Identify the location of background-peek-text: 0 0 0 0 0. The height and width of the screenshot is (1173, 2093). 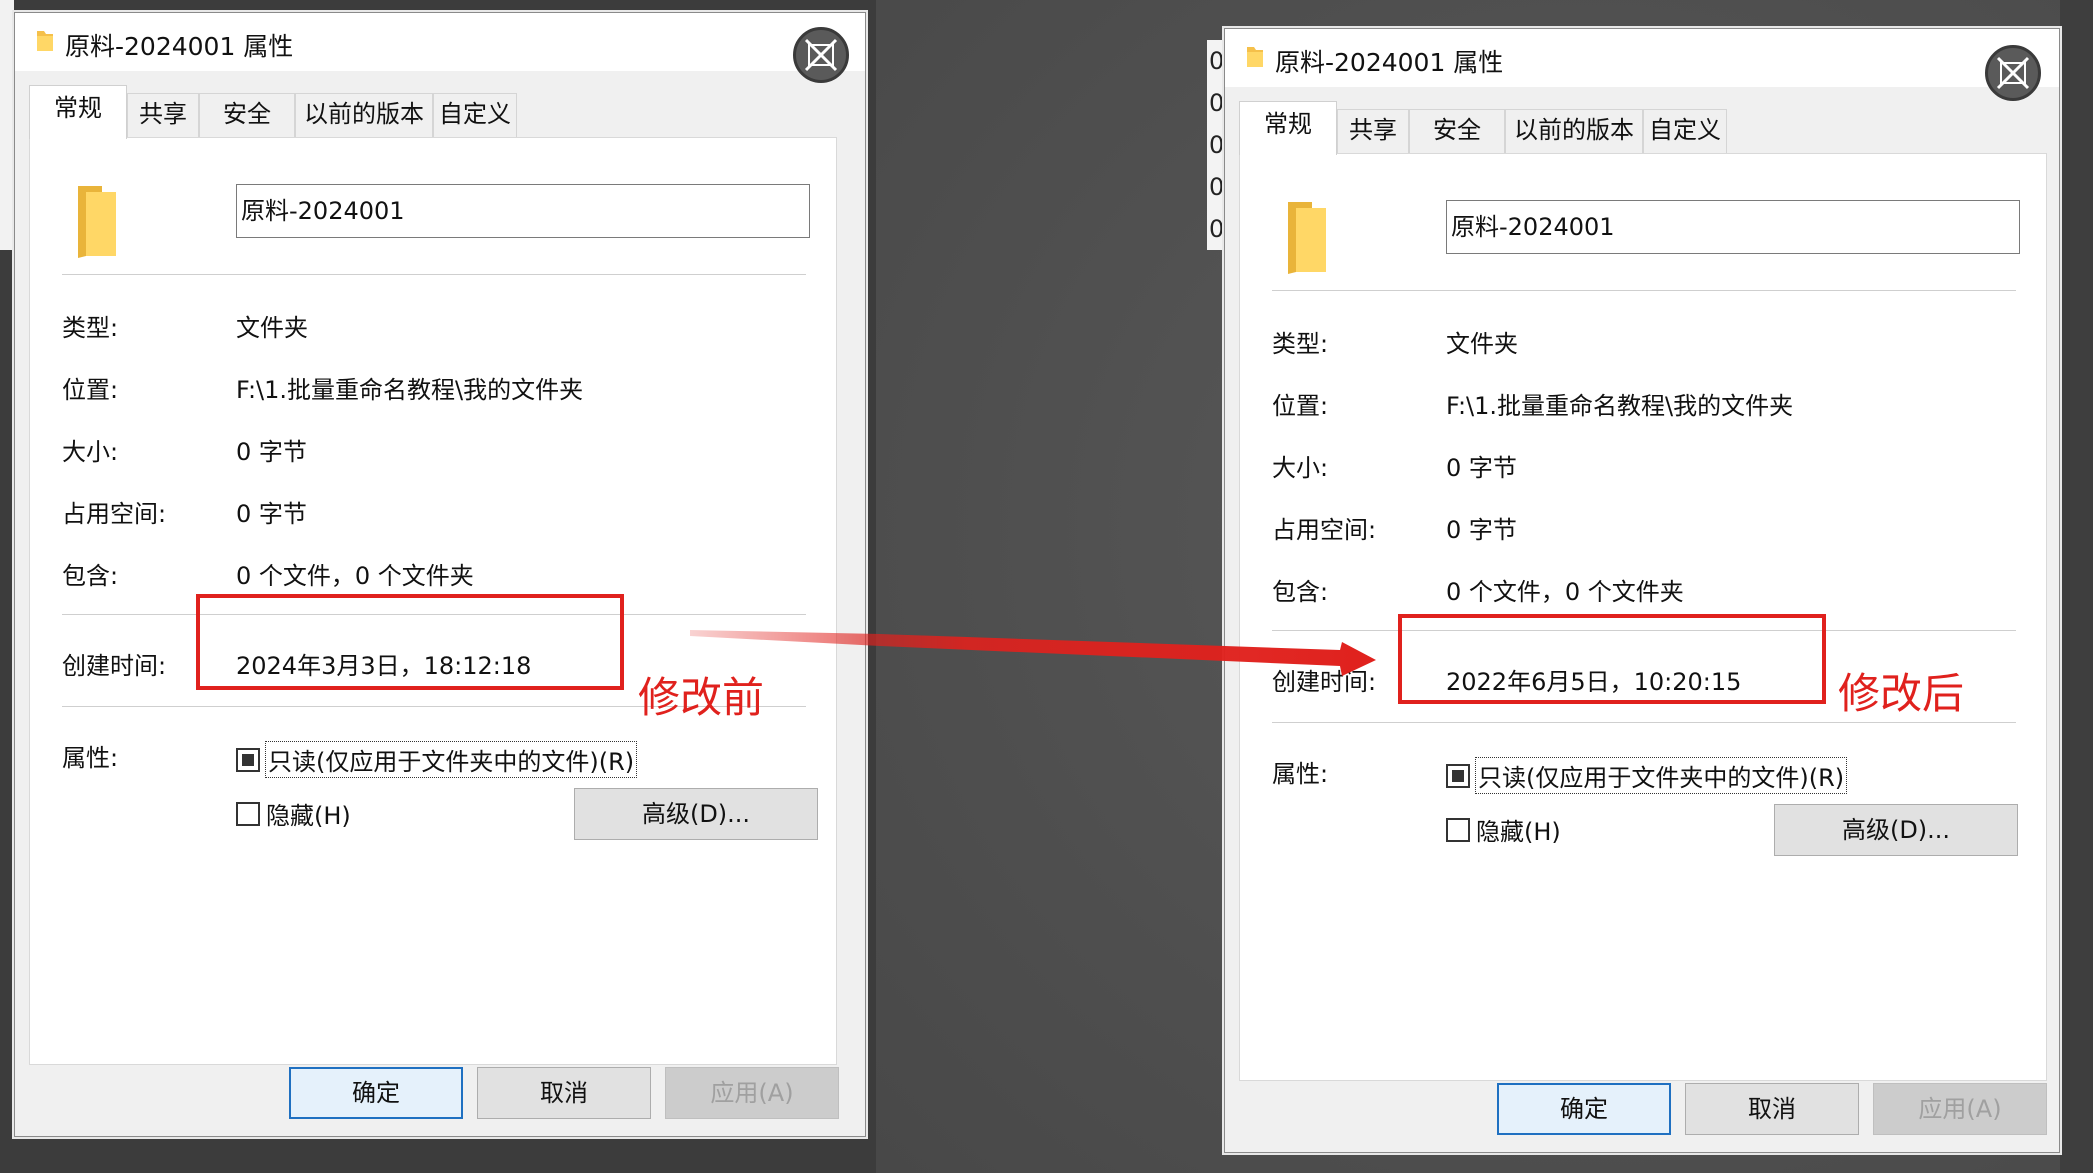
(1216, 145).